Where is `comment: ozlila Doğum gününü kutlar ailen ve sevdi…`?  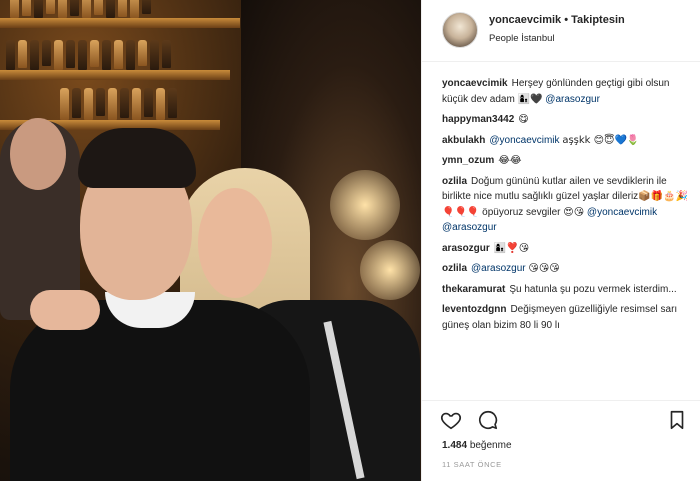
comment: ozlila Doğum gününü kutlar ailen ve sevdi… is located at coordinates (568, 205).